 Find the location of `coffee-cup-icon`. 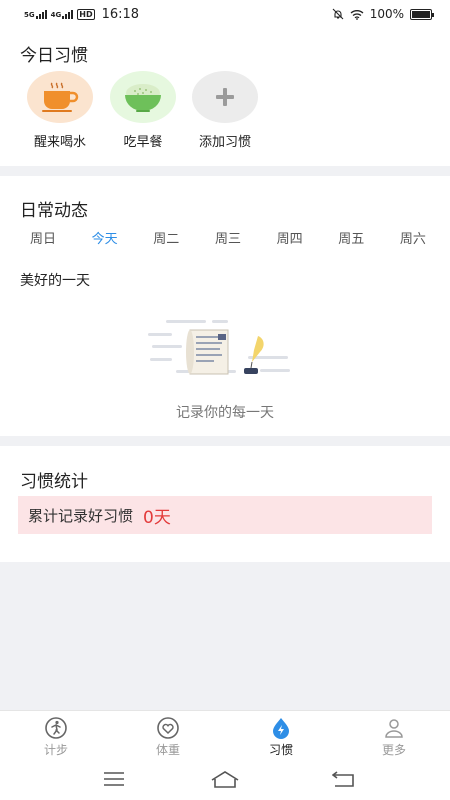

coffee-cup-icon is located at coordinates (60, 97).